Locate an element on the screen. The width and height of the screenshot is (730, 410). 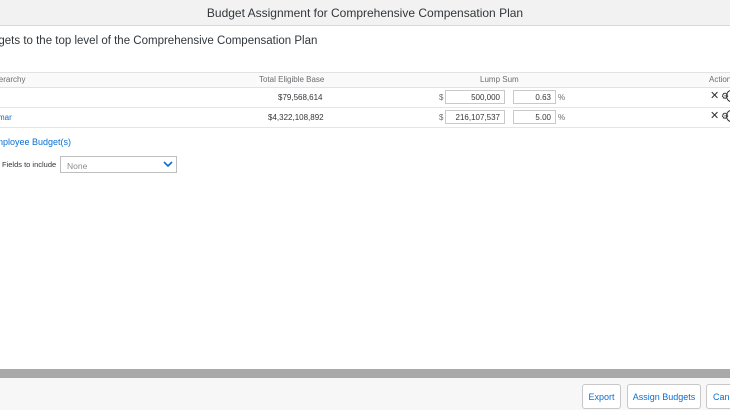
total-eligible-base-value: $79,568,614 is located at coordinates (300, 97).